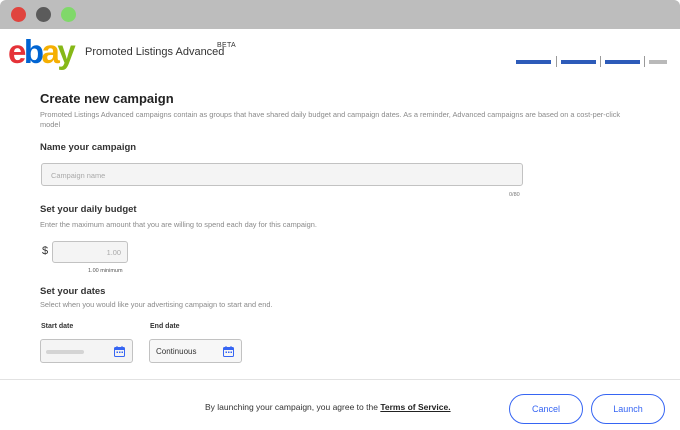 This screenshot has height=430, width=680. Describe the element at coordinates (86, 351) in the screenshot. I see `start-date-picker` at that location.